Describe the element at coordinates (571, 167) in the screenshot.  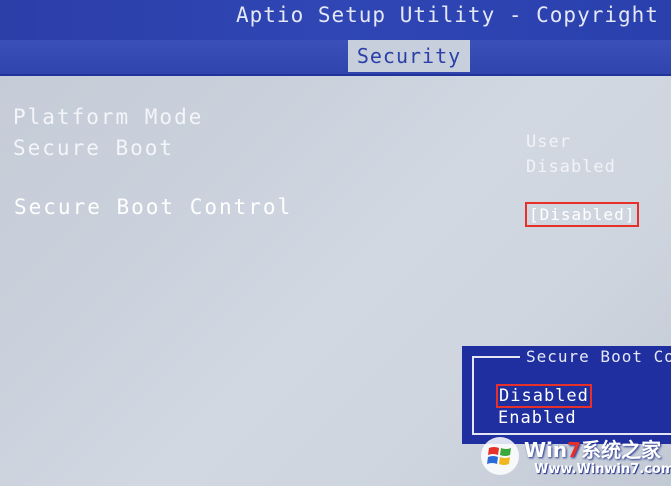
I see `secure-boot-value: Disabled` at that location.